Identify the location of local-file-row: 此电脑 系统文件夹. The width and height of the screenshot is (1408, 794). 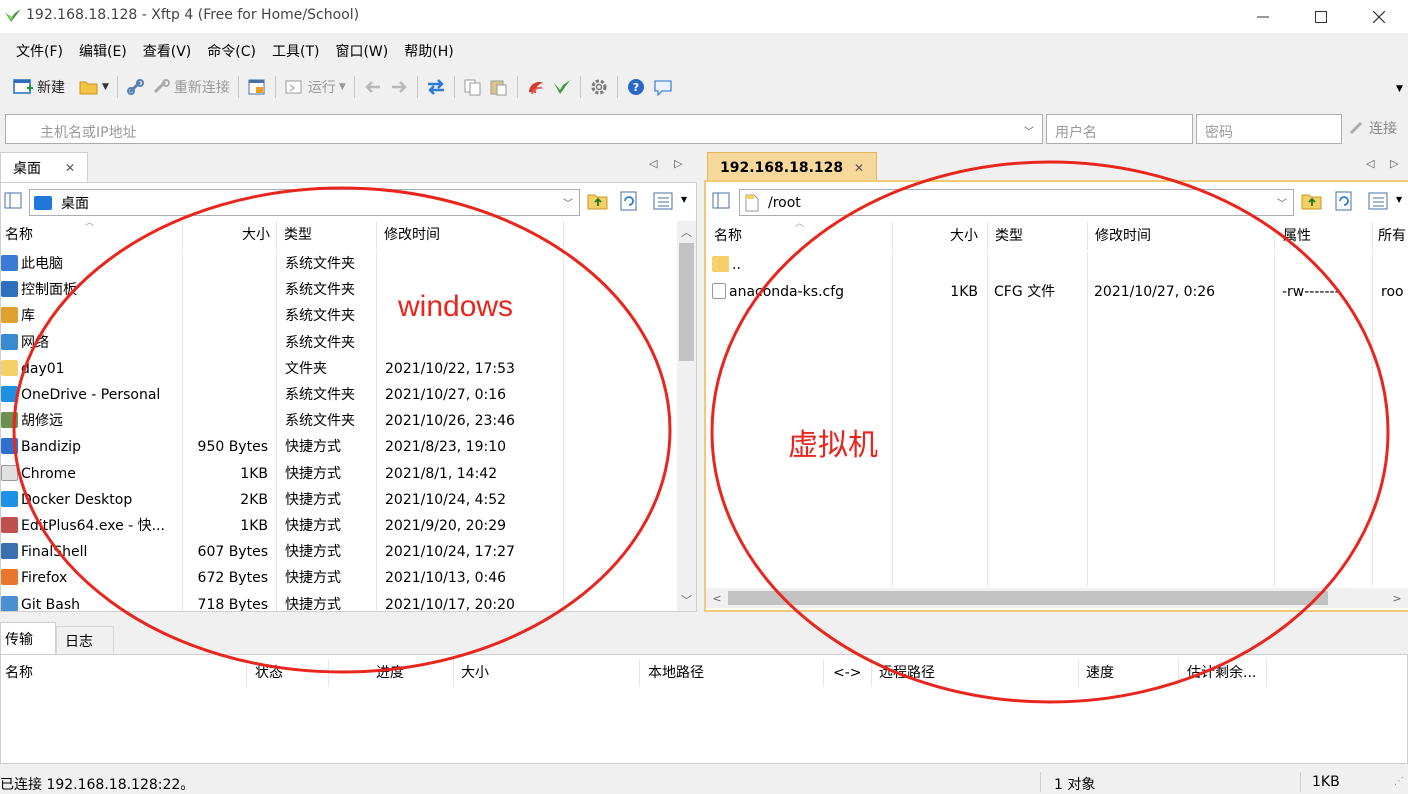
(339, 264).